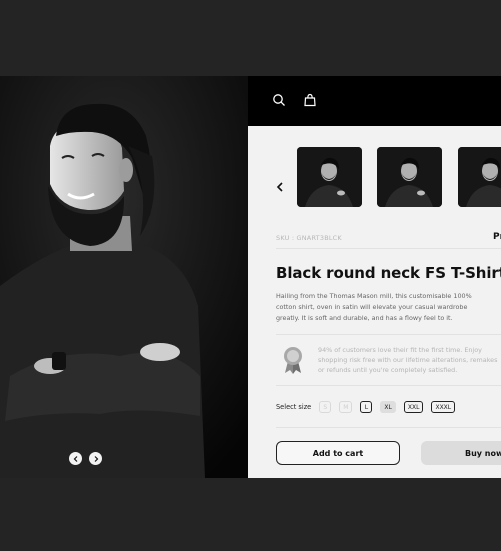 Image resolution: width=501 pixels, height=551 pixels. Describe the element at coordinates (497, 237) in the screenshot. I see `product-price: Pr` at that location.